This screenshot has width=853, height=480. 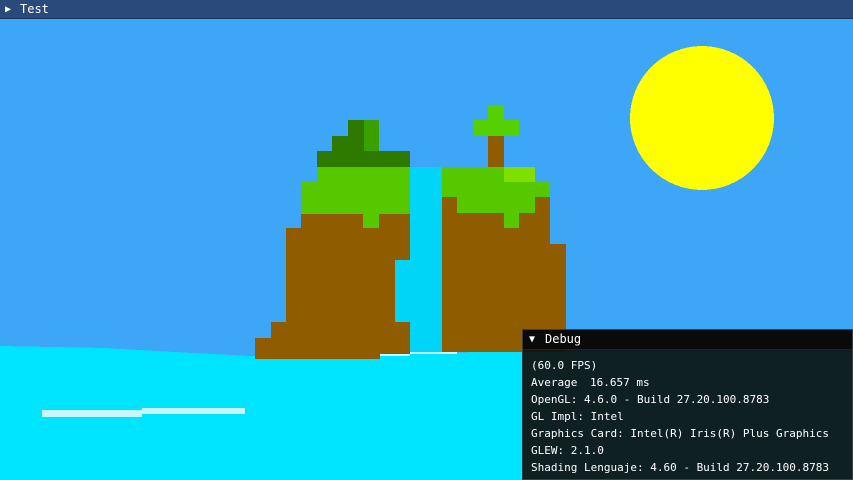 What do you see at coordinates (702, 118) in the screenshot?
I see `sun` at bounding box center [702, 118].